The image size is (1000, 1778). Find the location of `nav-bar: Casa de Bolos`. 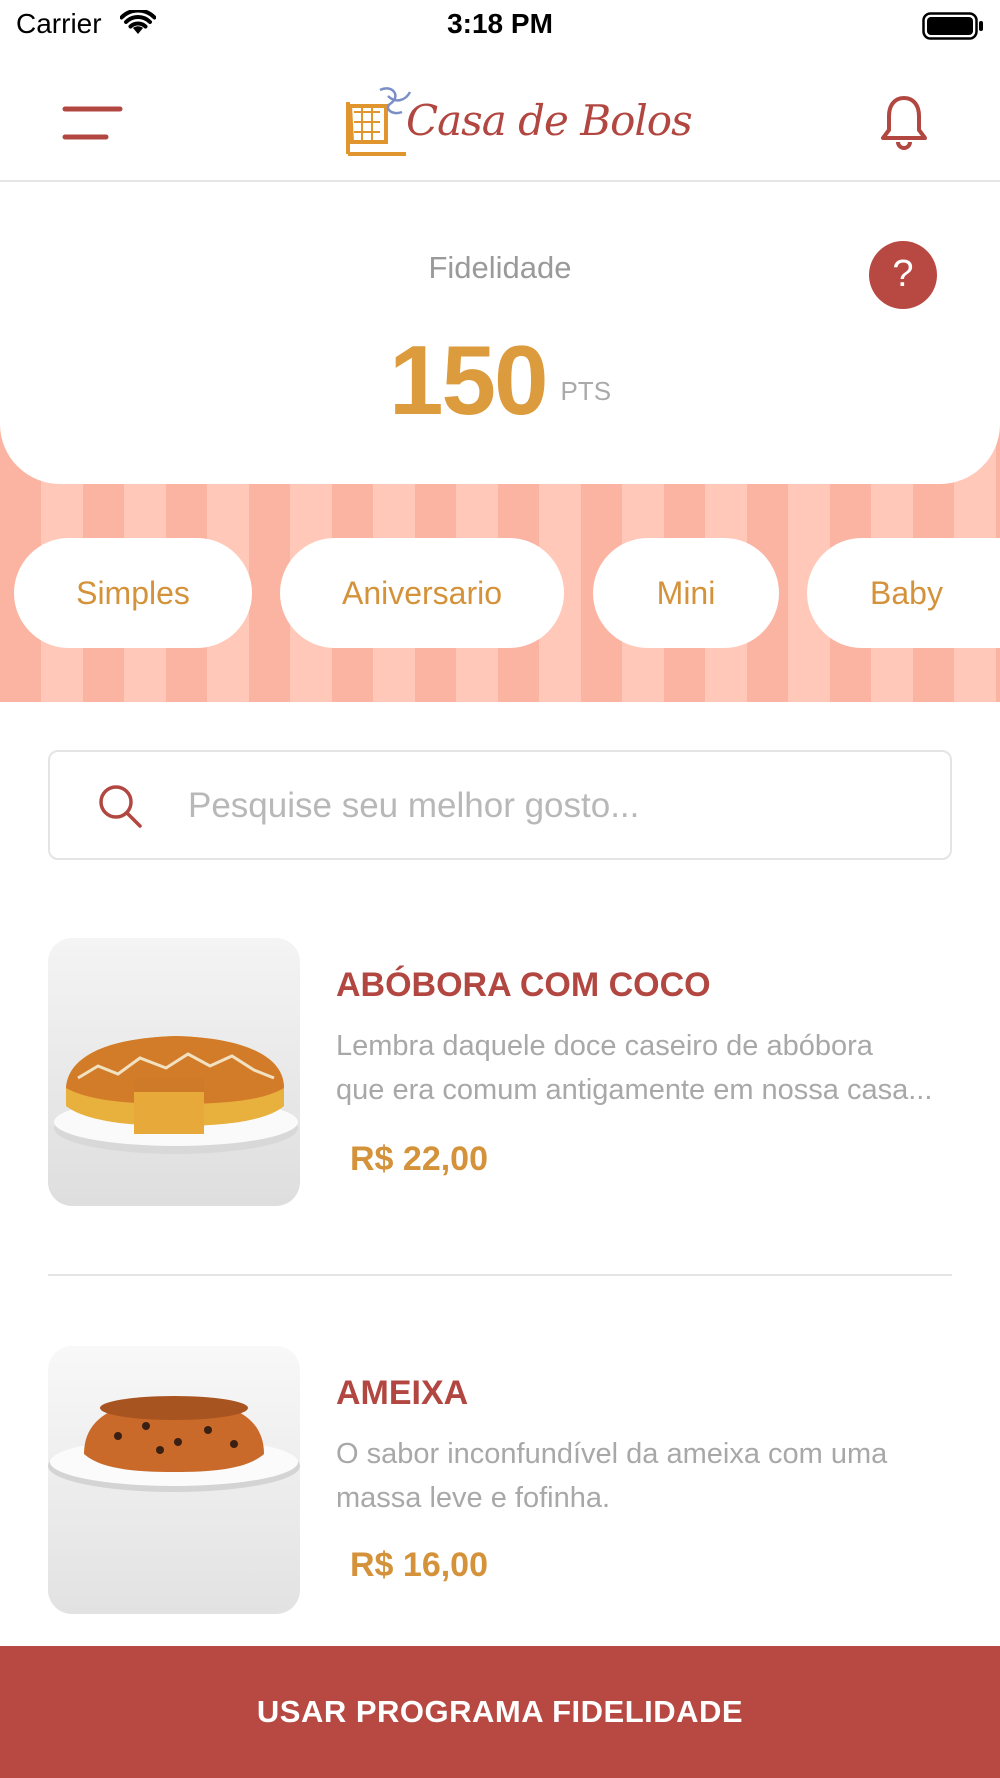

nav-bar: Casa de Bolos is located at coordinates (500, 117).